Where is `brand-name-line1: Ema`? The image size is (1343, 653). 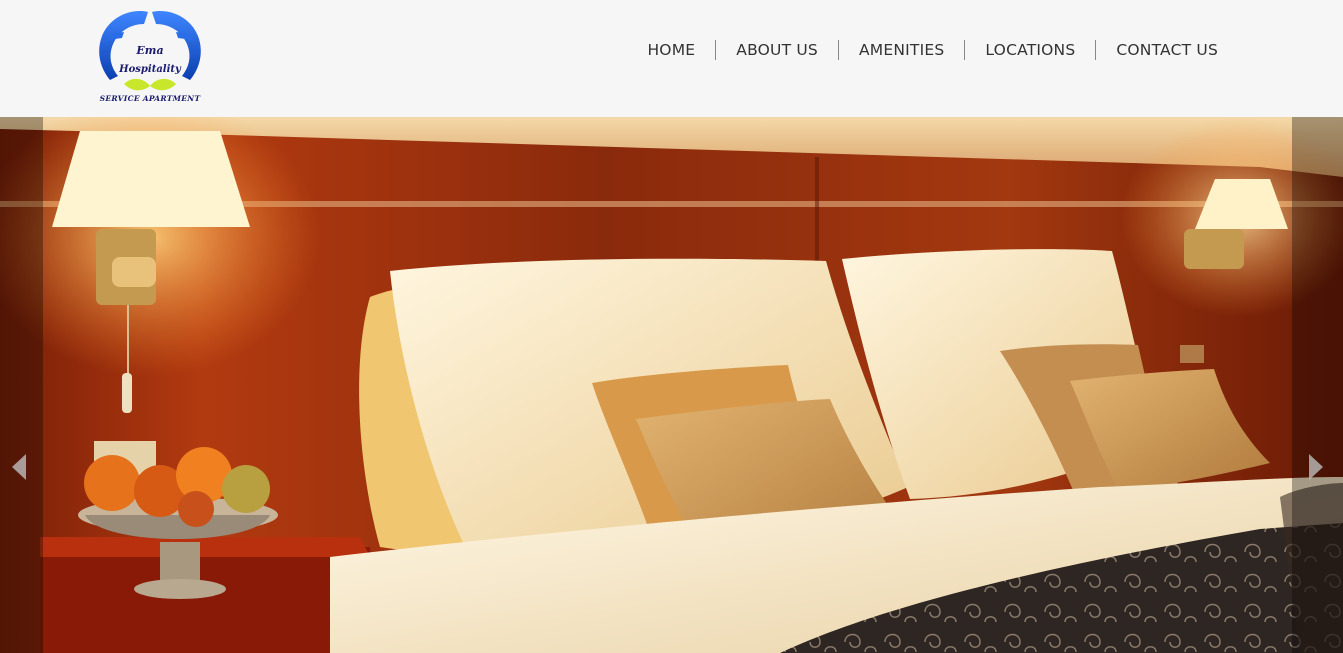 brand-name-line1: Ema is located at coordinates (149, 50).